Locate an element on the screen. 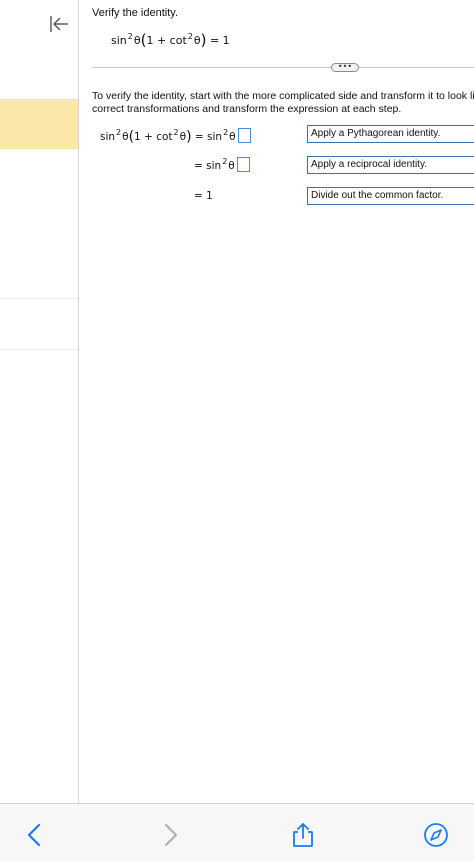 The image size is (474, 861). share-icon is located at coordinates (303, 835).